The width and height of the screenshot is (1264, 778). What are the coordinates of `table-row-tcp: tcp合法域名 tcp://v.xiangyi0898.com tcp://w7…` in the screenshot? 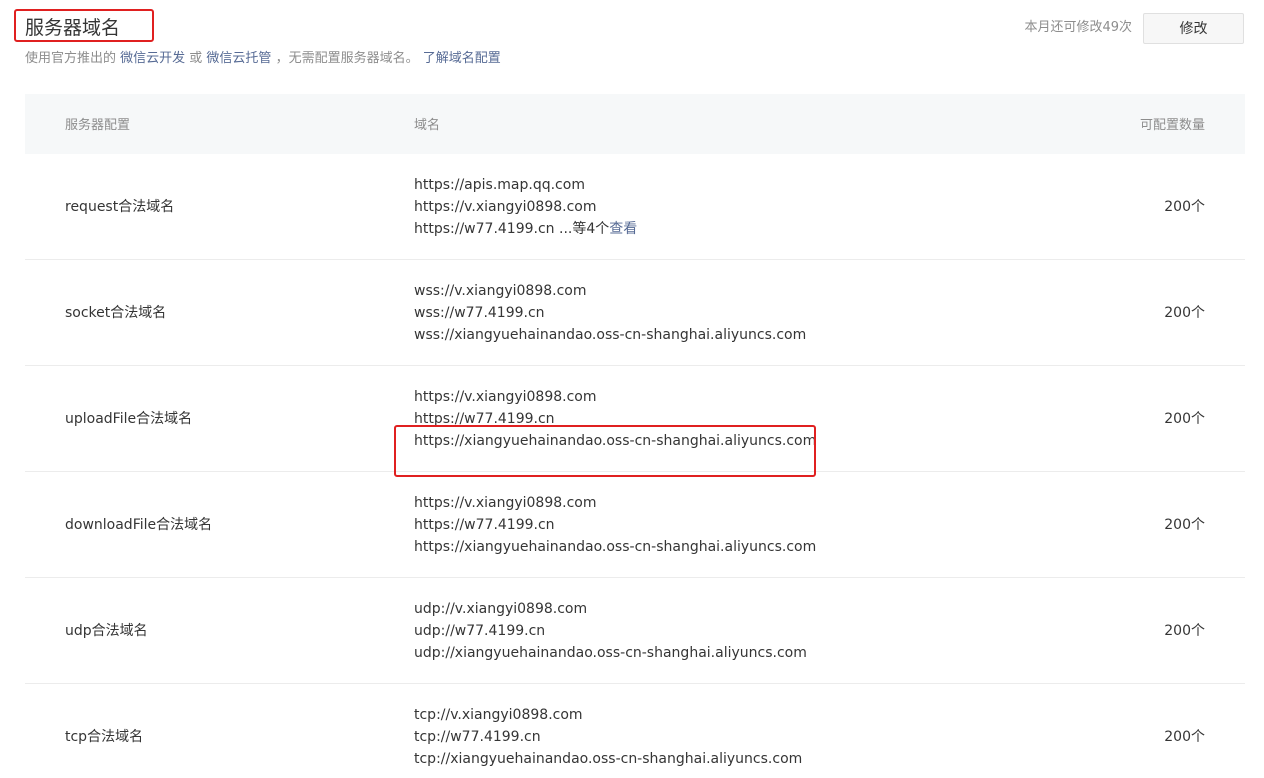 It's located at (635, 731).